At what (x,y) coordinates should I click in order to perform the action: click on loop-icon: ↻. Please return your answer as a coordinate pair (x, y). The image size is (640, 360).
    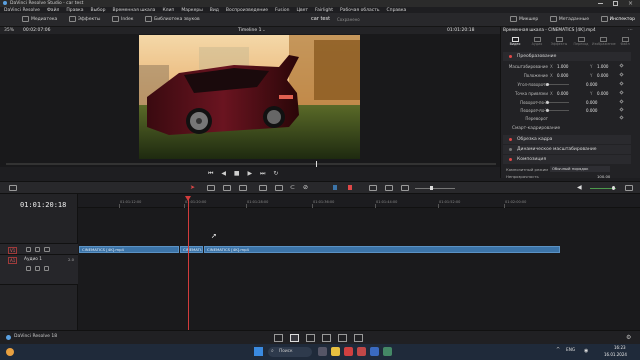
    Looking at the image, I should click on (275, 173).